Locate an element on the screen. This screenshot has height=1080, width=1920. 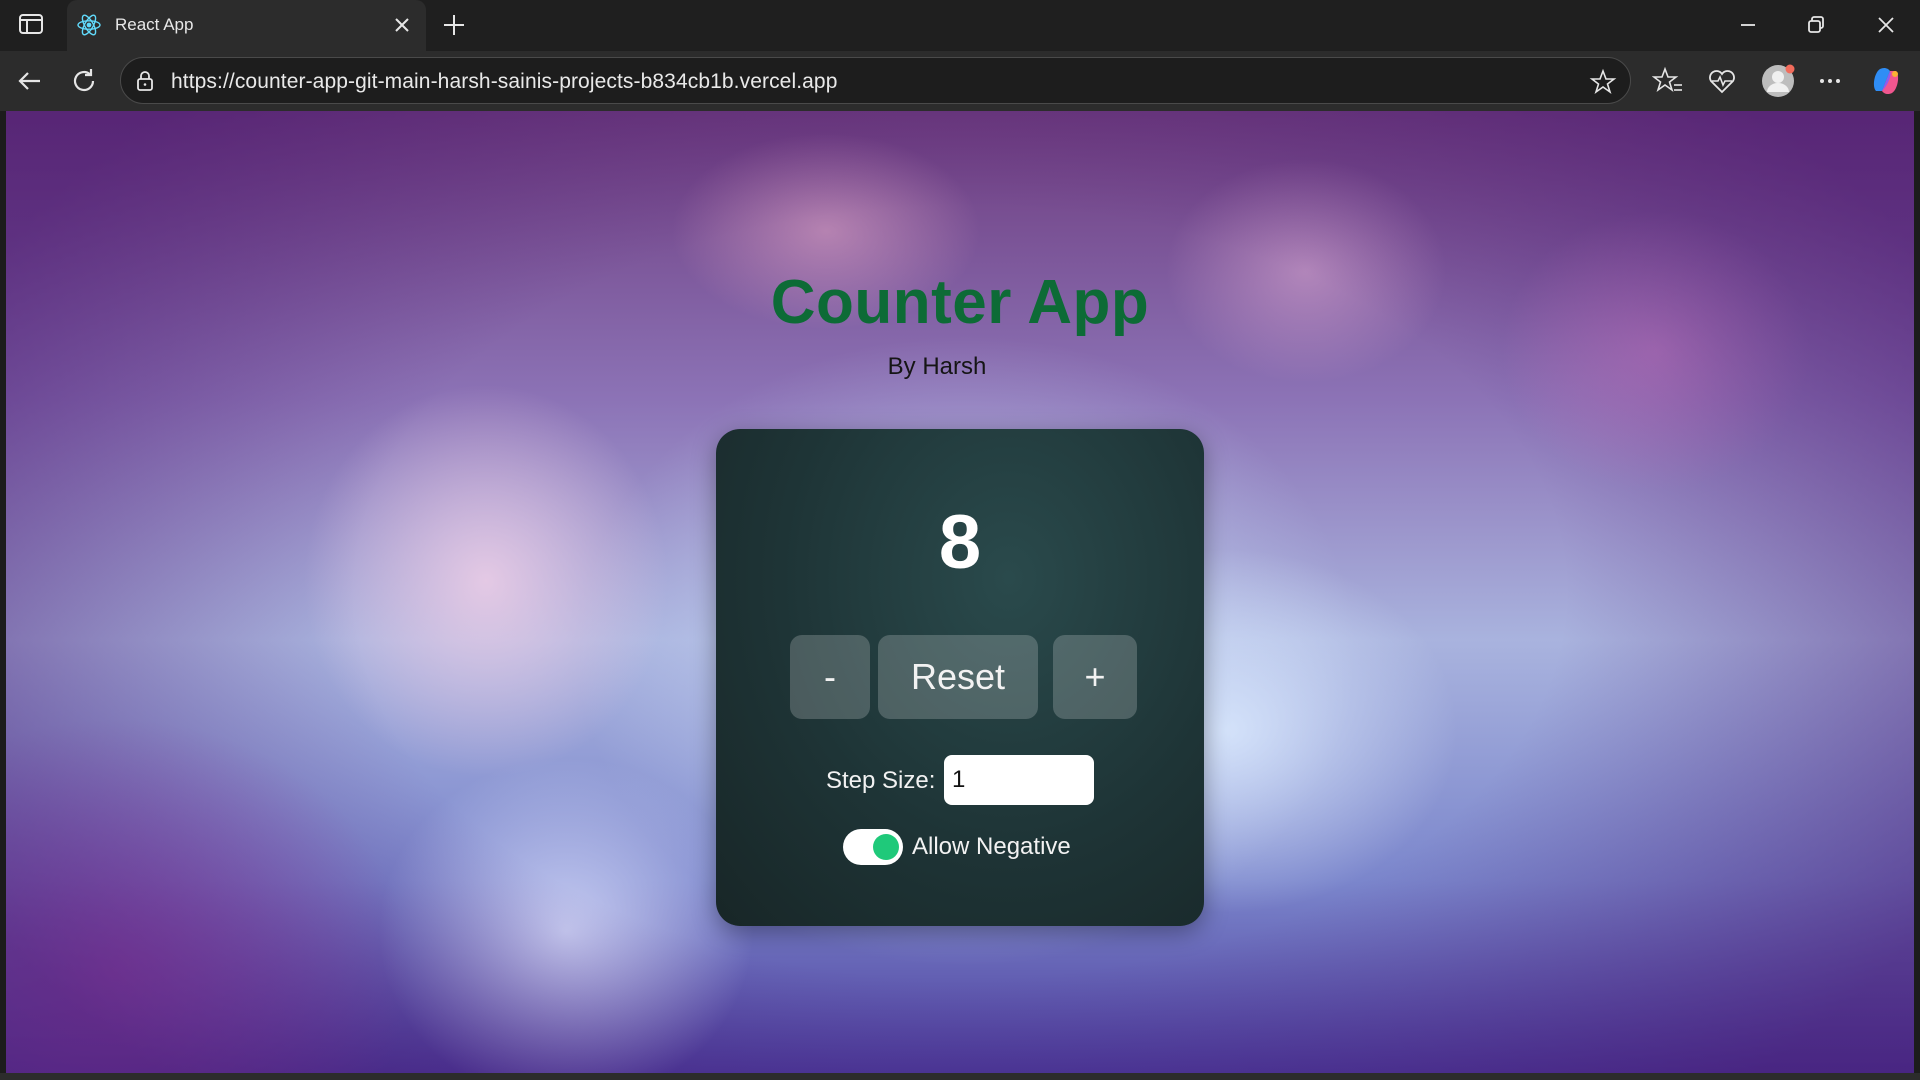
reset-button: Reset is located at coordinates (958, 677).